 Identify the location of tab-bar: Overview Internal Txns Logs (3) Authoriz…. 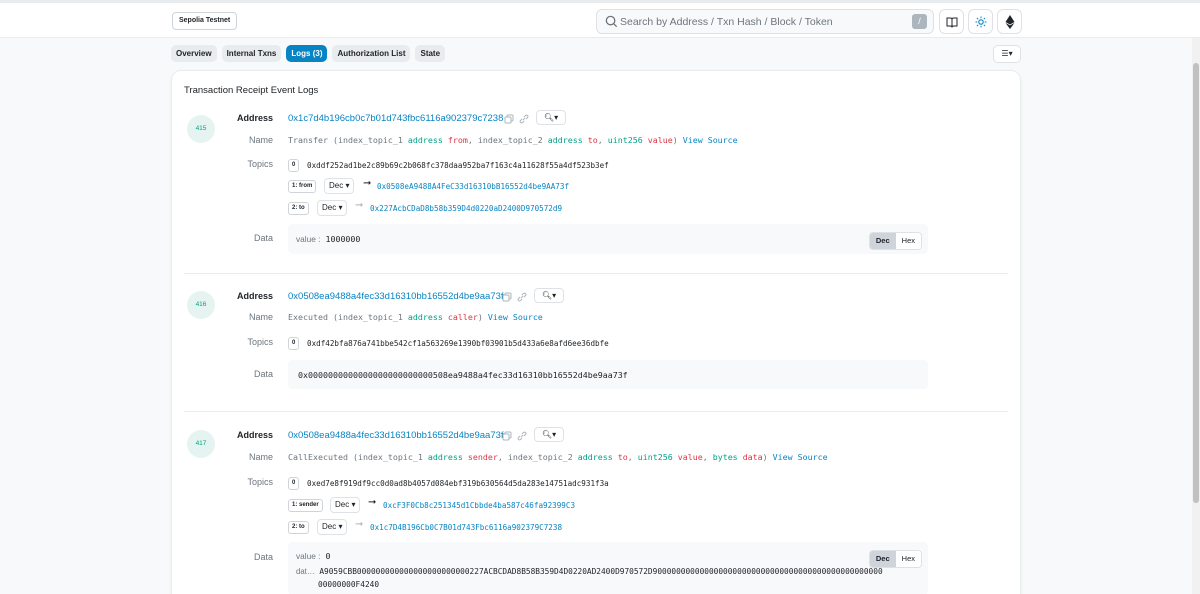
(308, 53).